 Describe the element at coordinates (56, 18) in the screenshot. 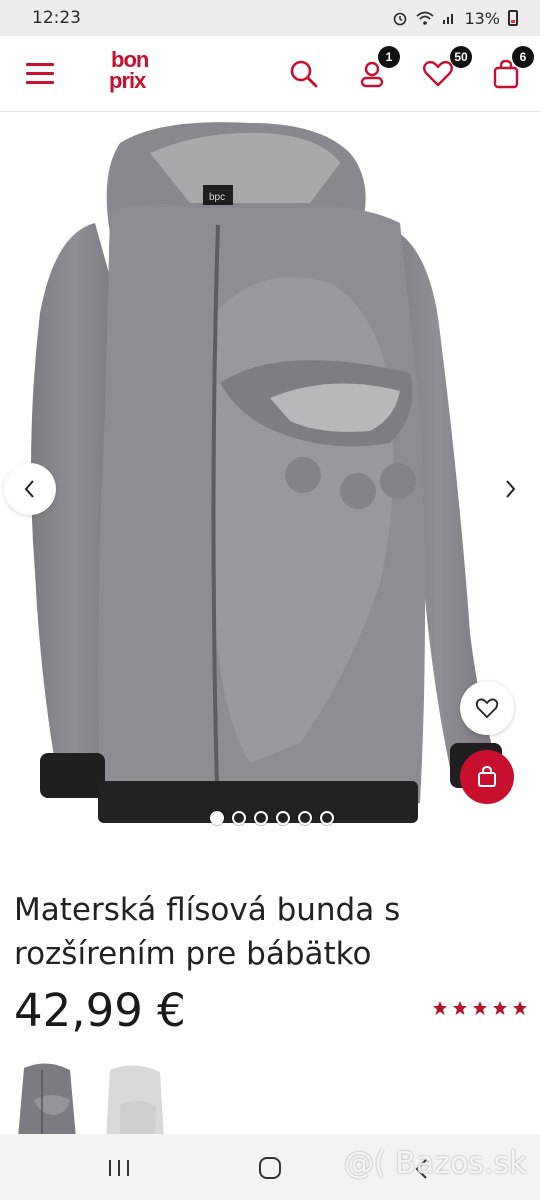

I see `status-time: 12:23` at that location.